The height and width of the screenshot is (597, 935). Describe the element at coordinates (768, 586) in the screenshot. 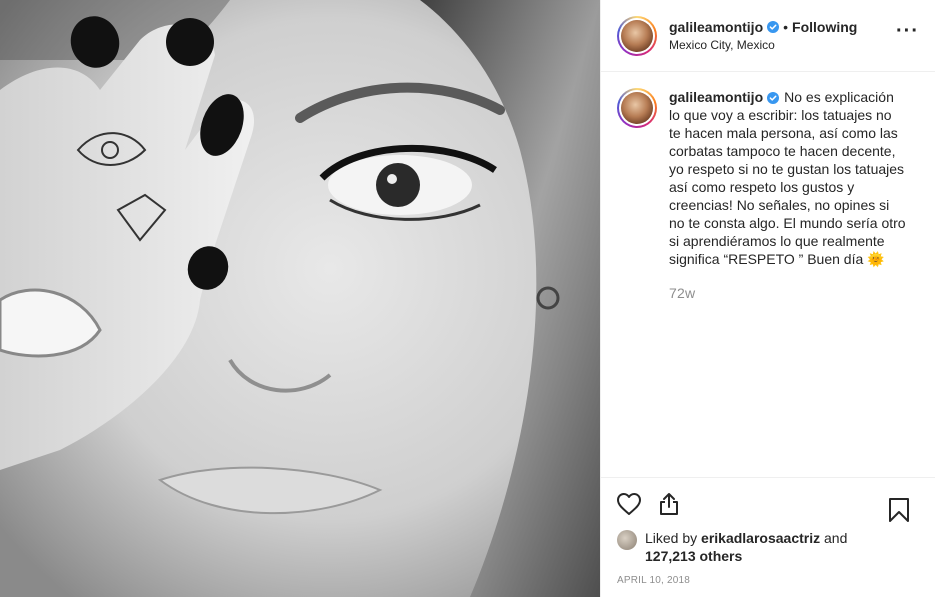

I see `post-date: April 10, 2018` at that location.